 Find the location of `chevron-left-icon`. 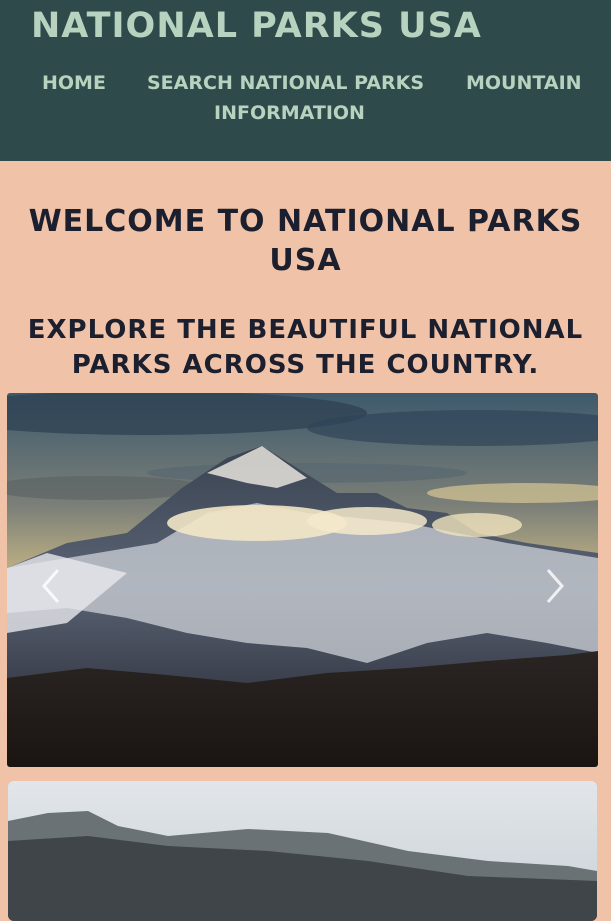

chevron-left-icon is located at coordinates (51, 586).